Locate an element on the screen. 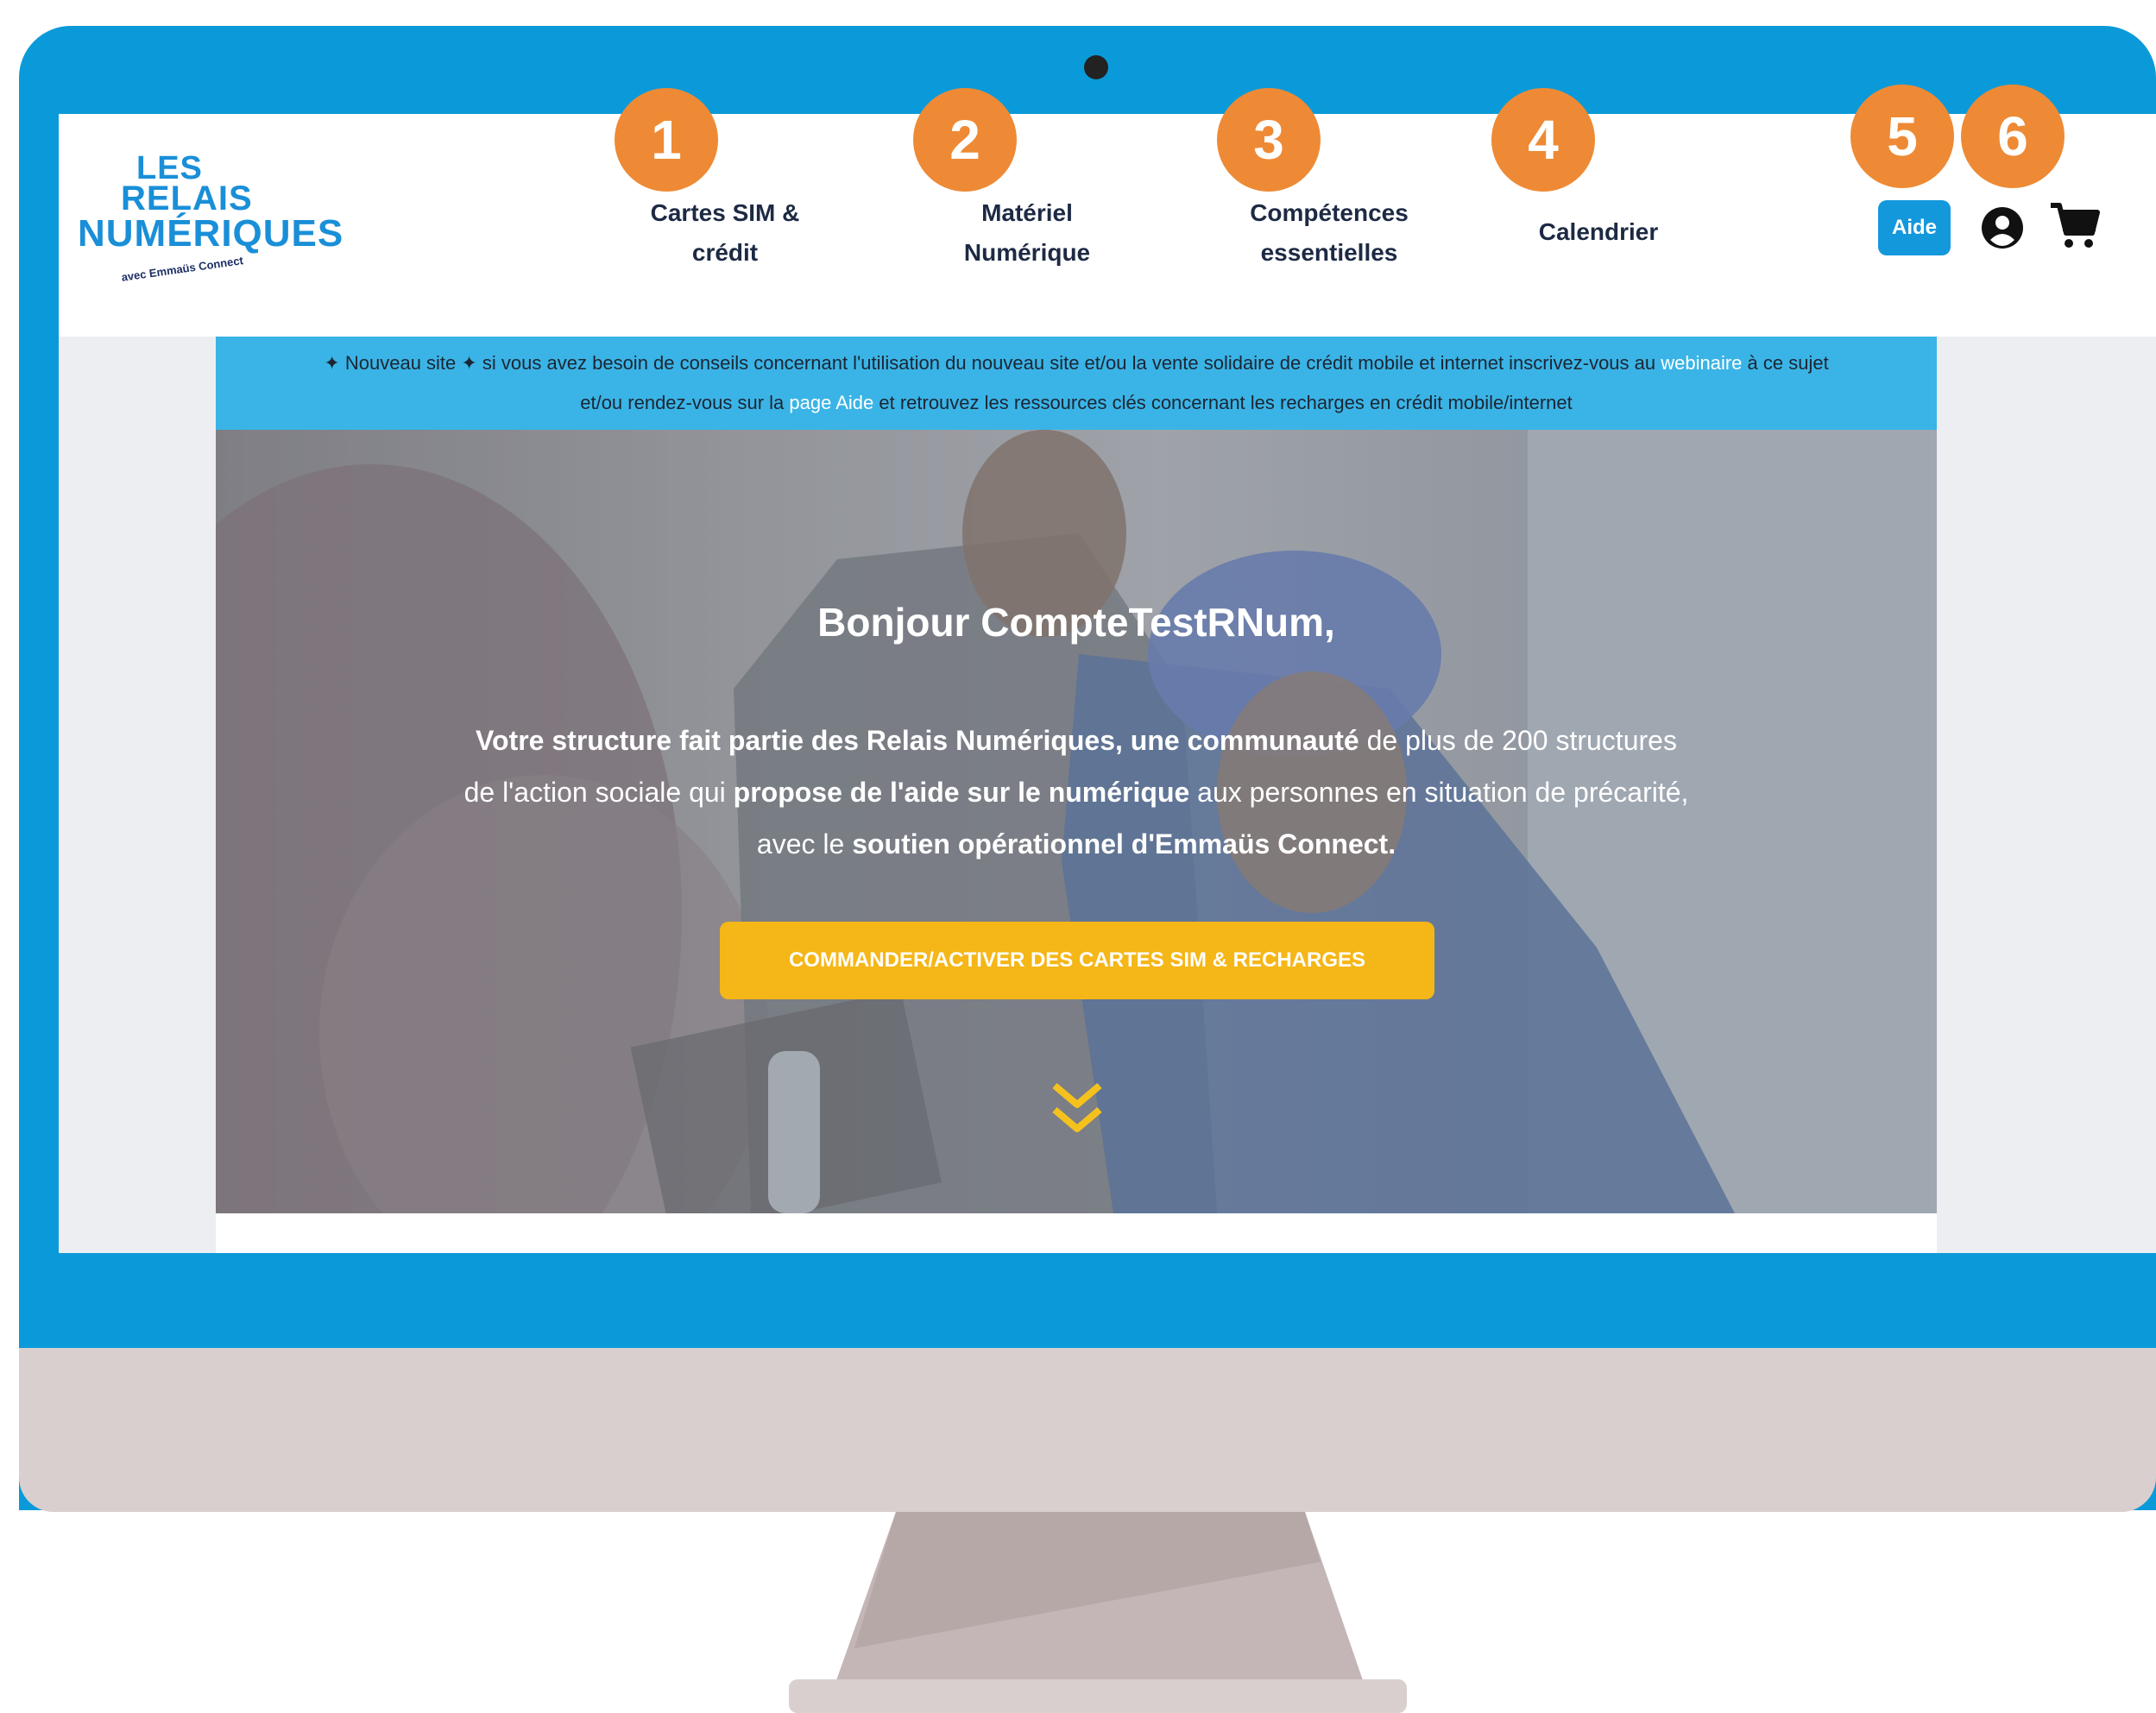  hero-greeting: Bonjour CompteTestRNum, is located at coordinates (1076, 622).